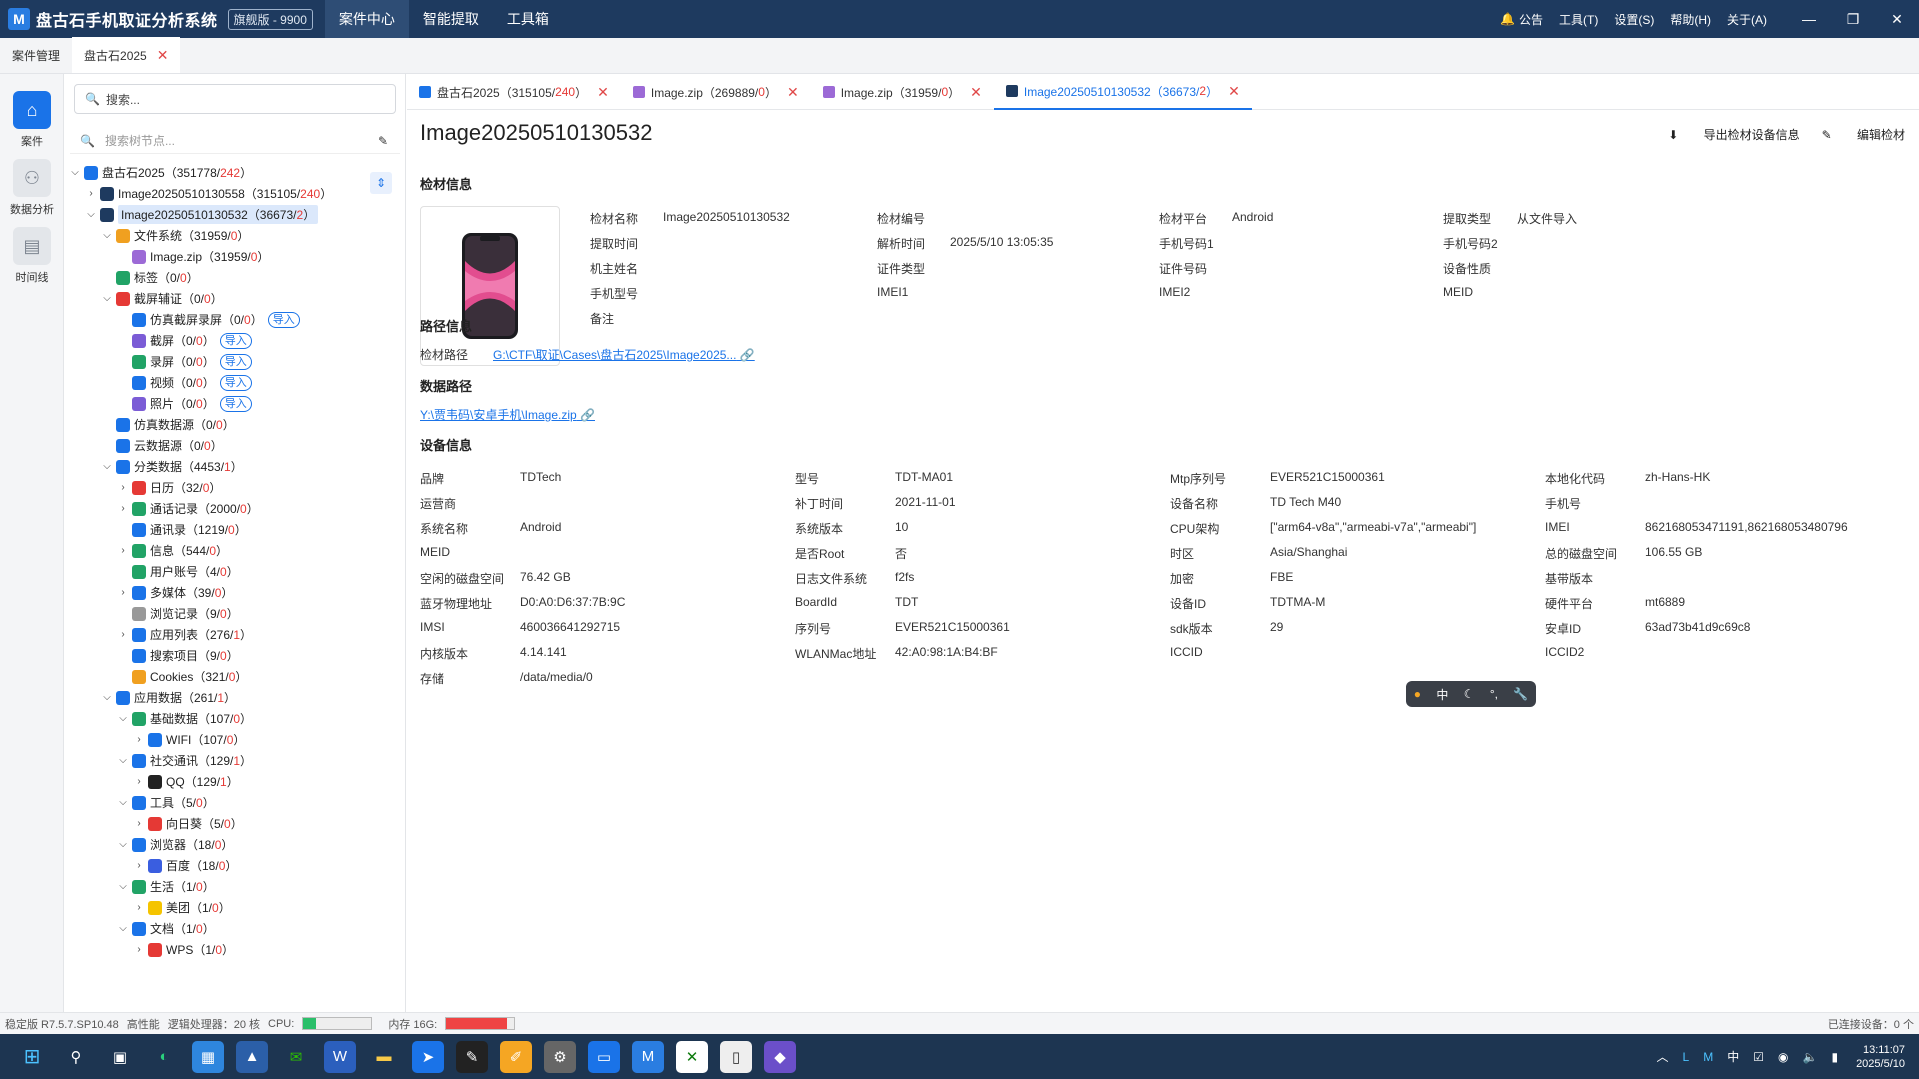  What do you see at coordinates (214, 760) in the screenshot?
I see `tree-node: ⌵ 社交通讯（129/1）` at bounding box center [214, 760].